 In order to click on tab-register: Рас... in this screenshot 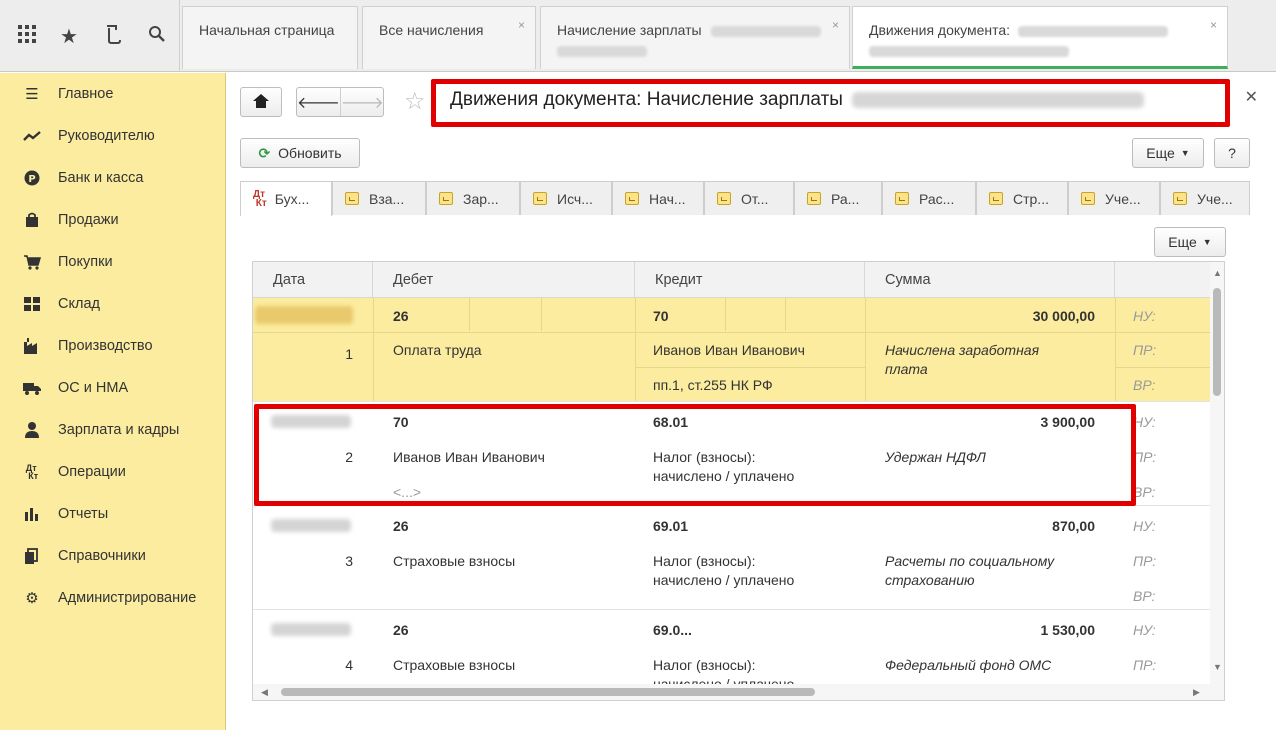, I will do `click(929, 198)`.